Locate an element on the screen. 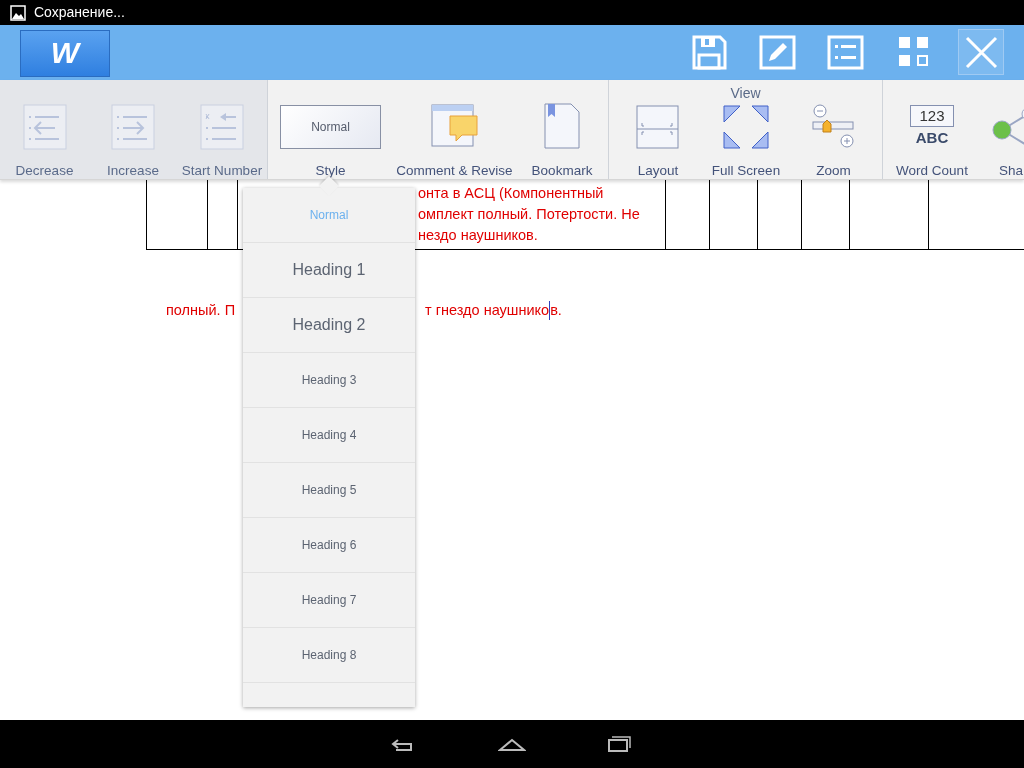  share-tool: Sha is located at coordinates (1002, 140).